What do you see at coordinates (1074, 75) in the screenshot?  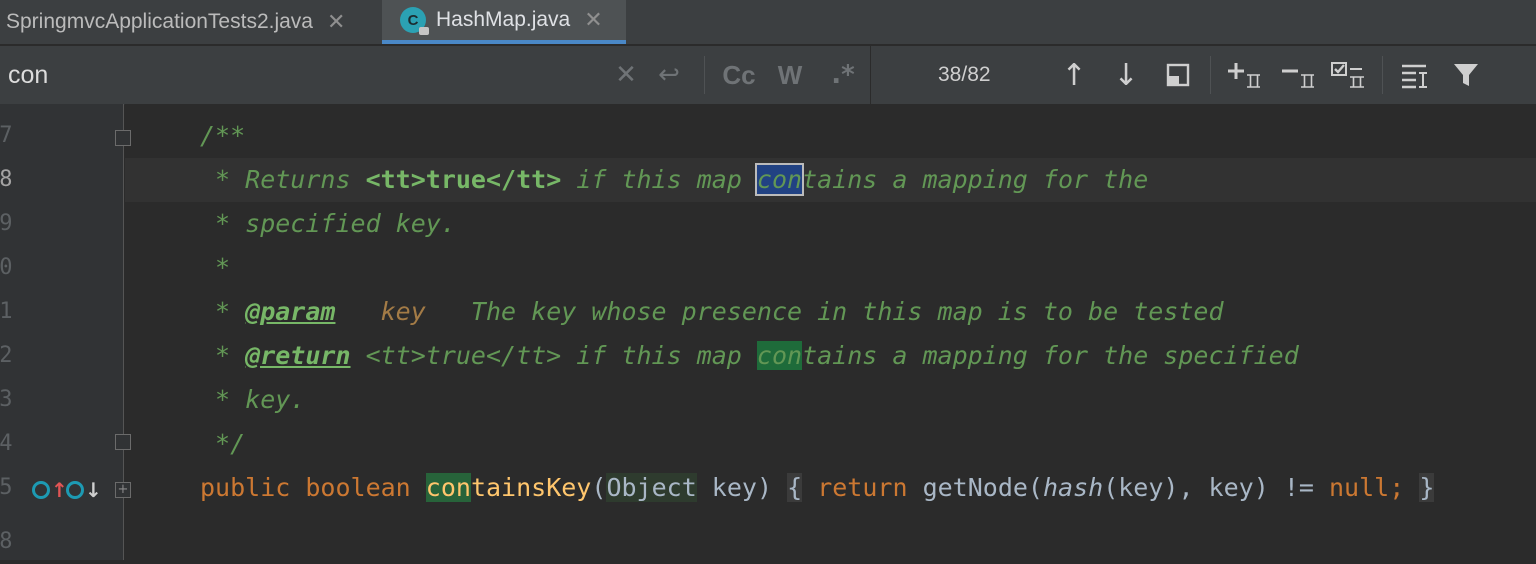 I see `previous-occurrence-icon: ↑` at bounding box center [1074, 75].